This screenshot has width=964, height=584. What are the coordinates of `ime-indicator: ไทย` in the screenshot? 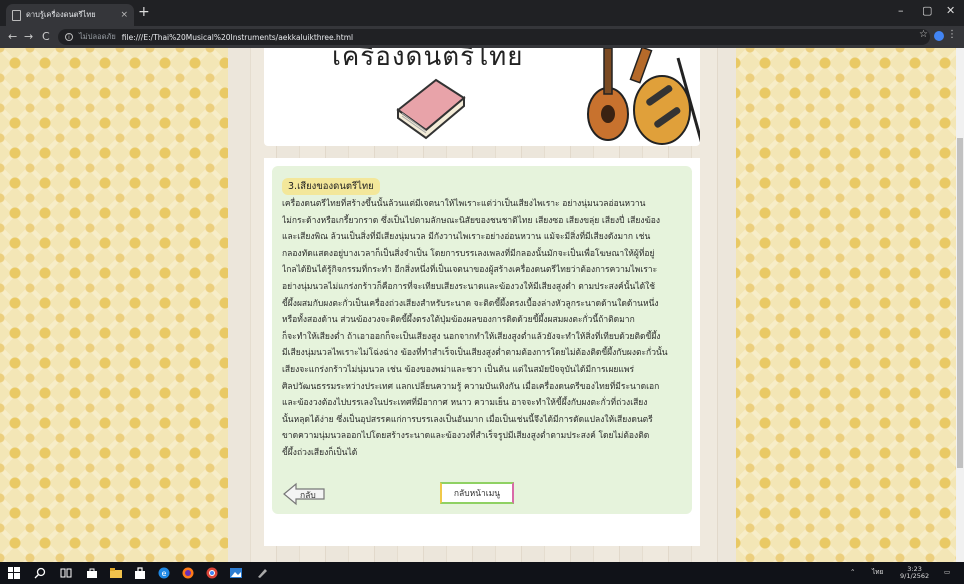 It's located at (877, 572).